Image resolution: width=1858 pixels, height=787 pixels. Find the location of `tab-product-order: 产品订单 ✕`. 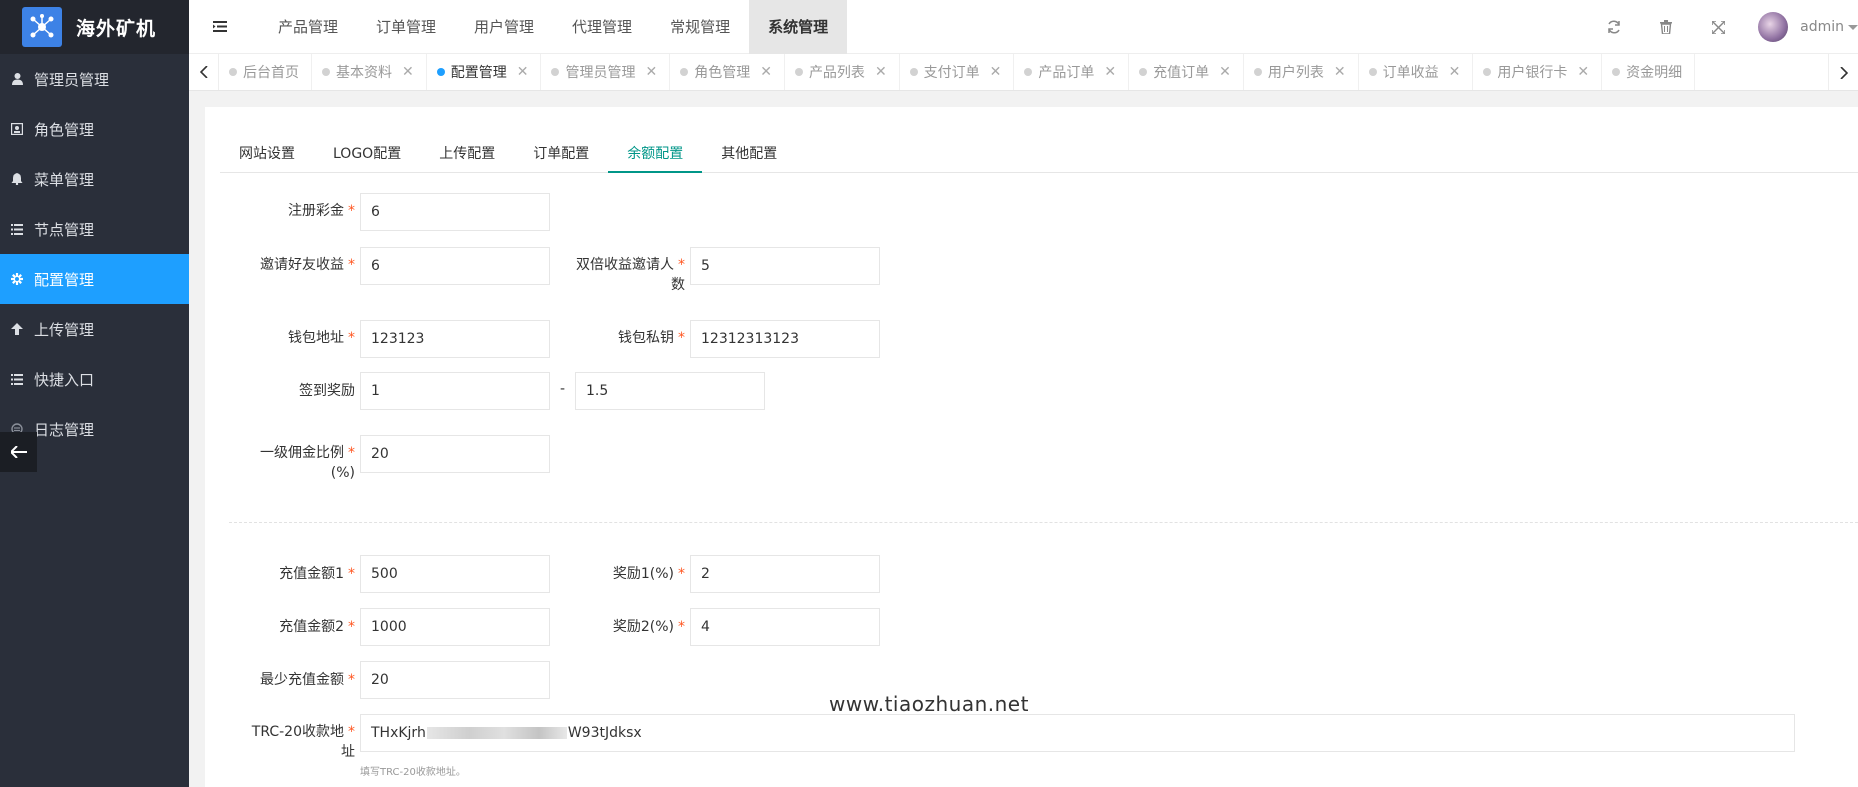

tab-product-order: 产品订单 ✕ is located at coordinates (1072, 72).